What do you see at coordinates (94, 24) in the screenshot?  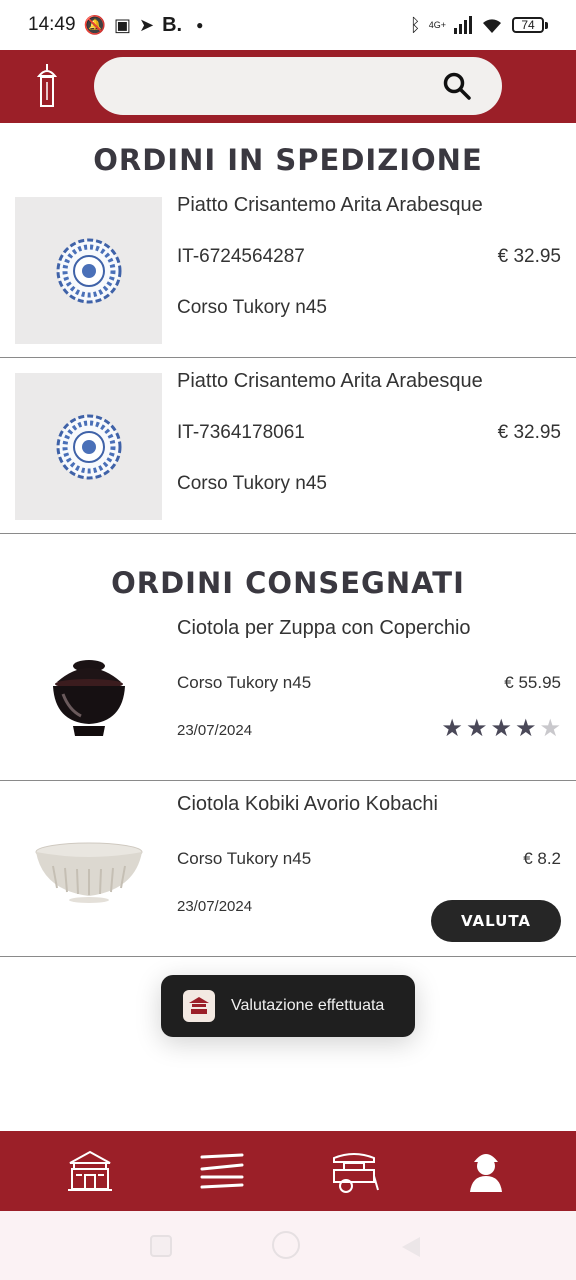 I see `mute-icon: 🔕` at bounding box center [94, 24].